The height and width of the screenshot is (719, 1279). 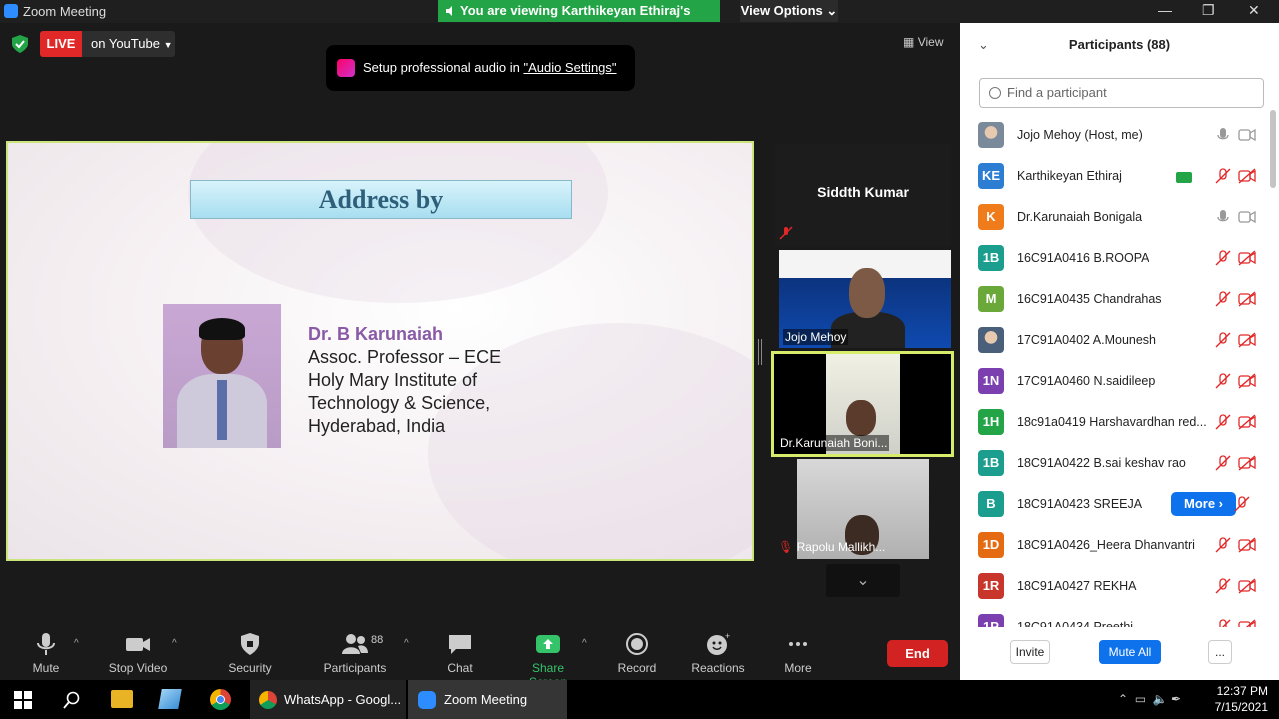 I want to click on security-button: Security, so click(x=250, y=653).